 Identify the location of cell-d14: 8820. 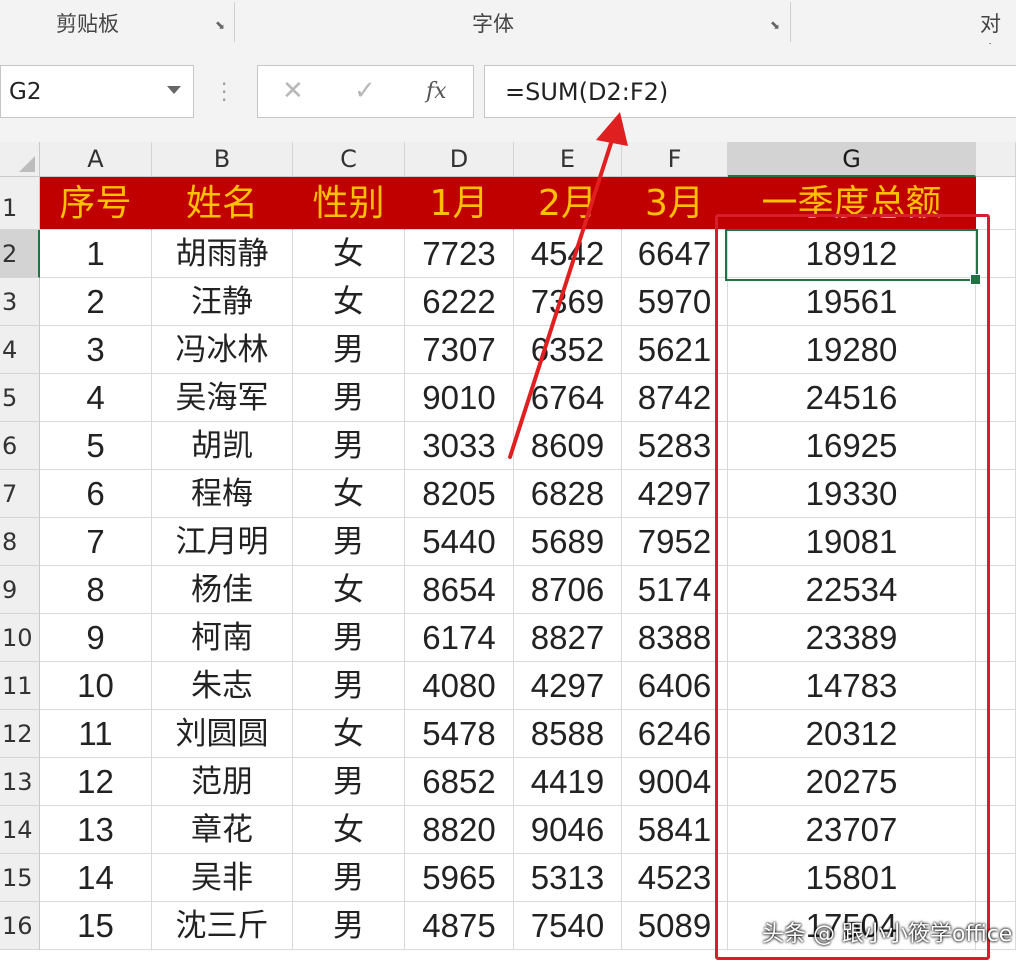
(459, 830).